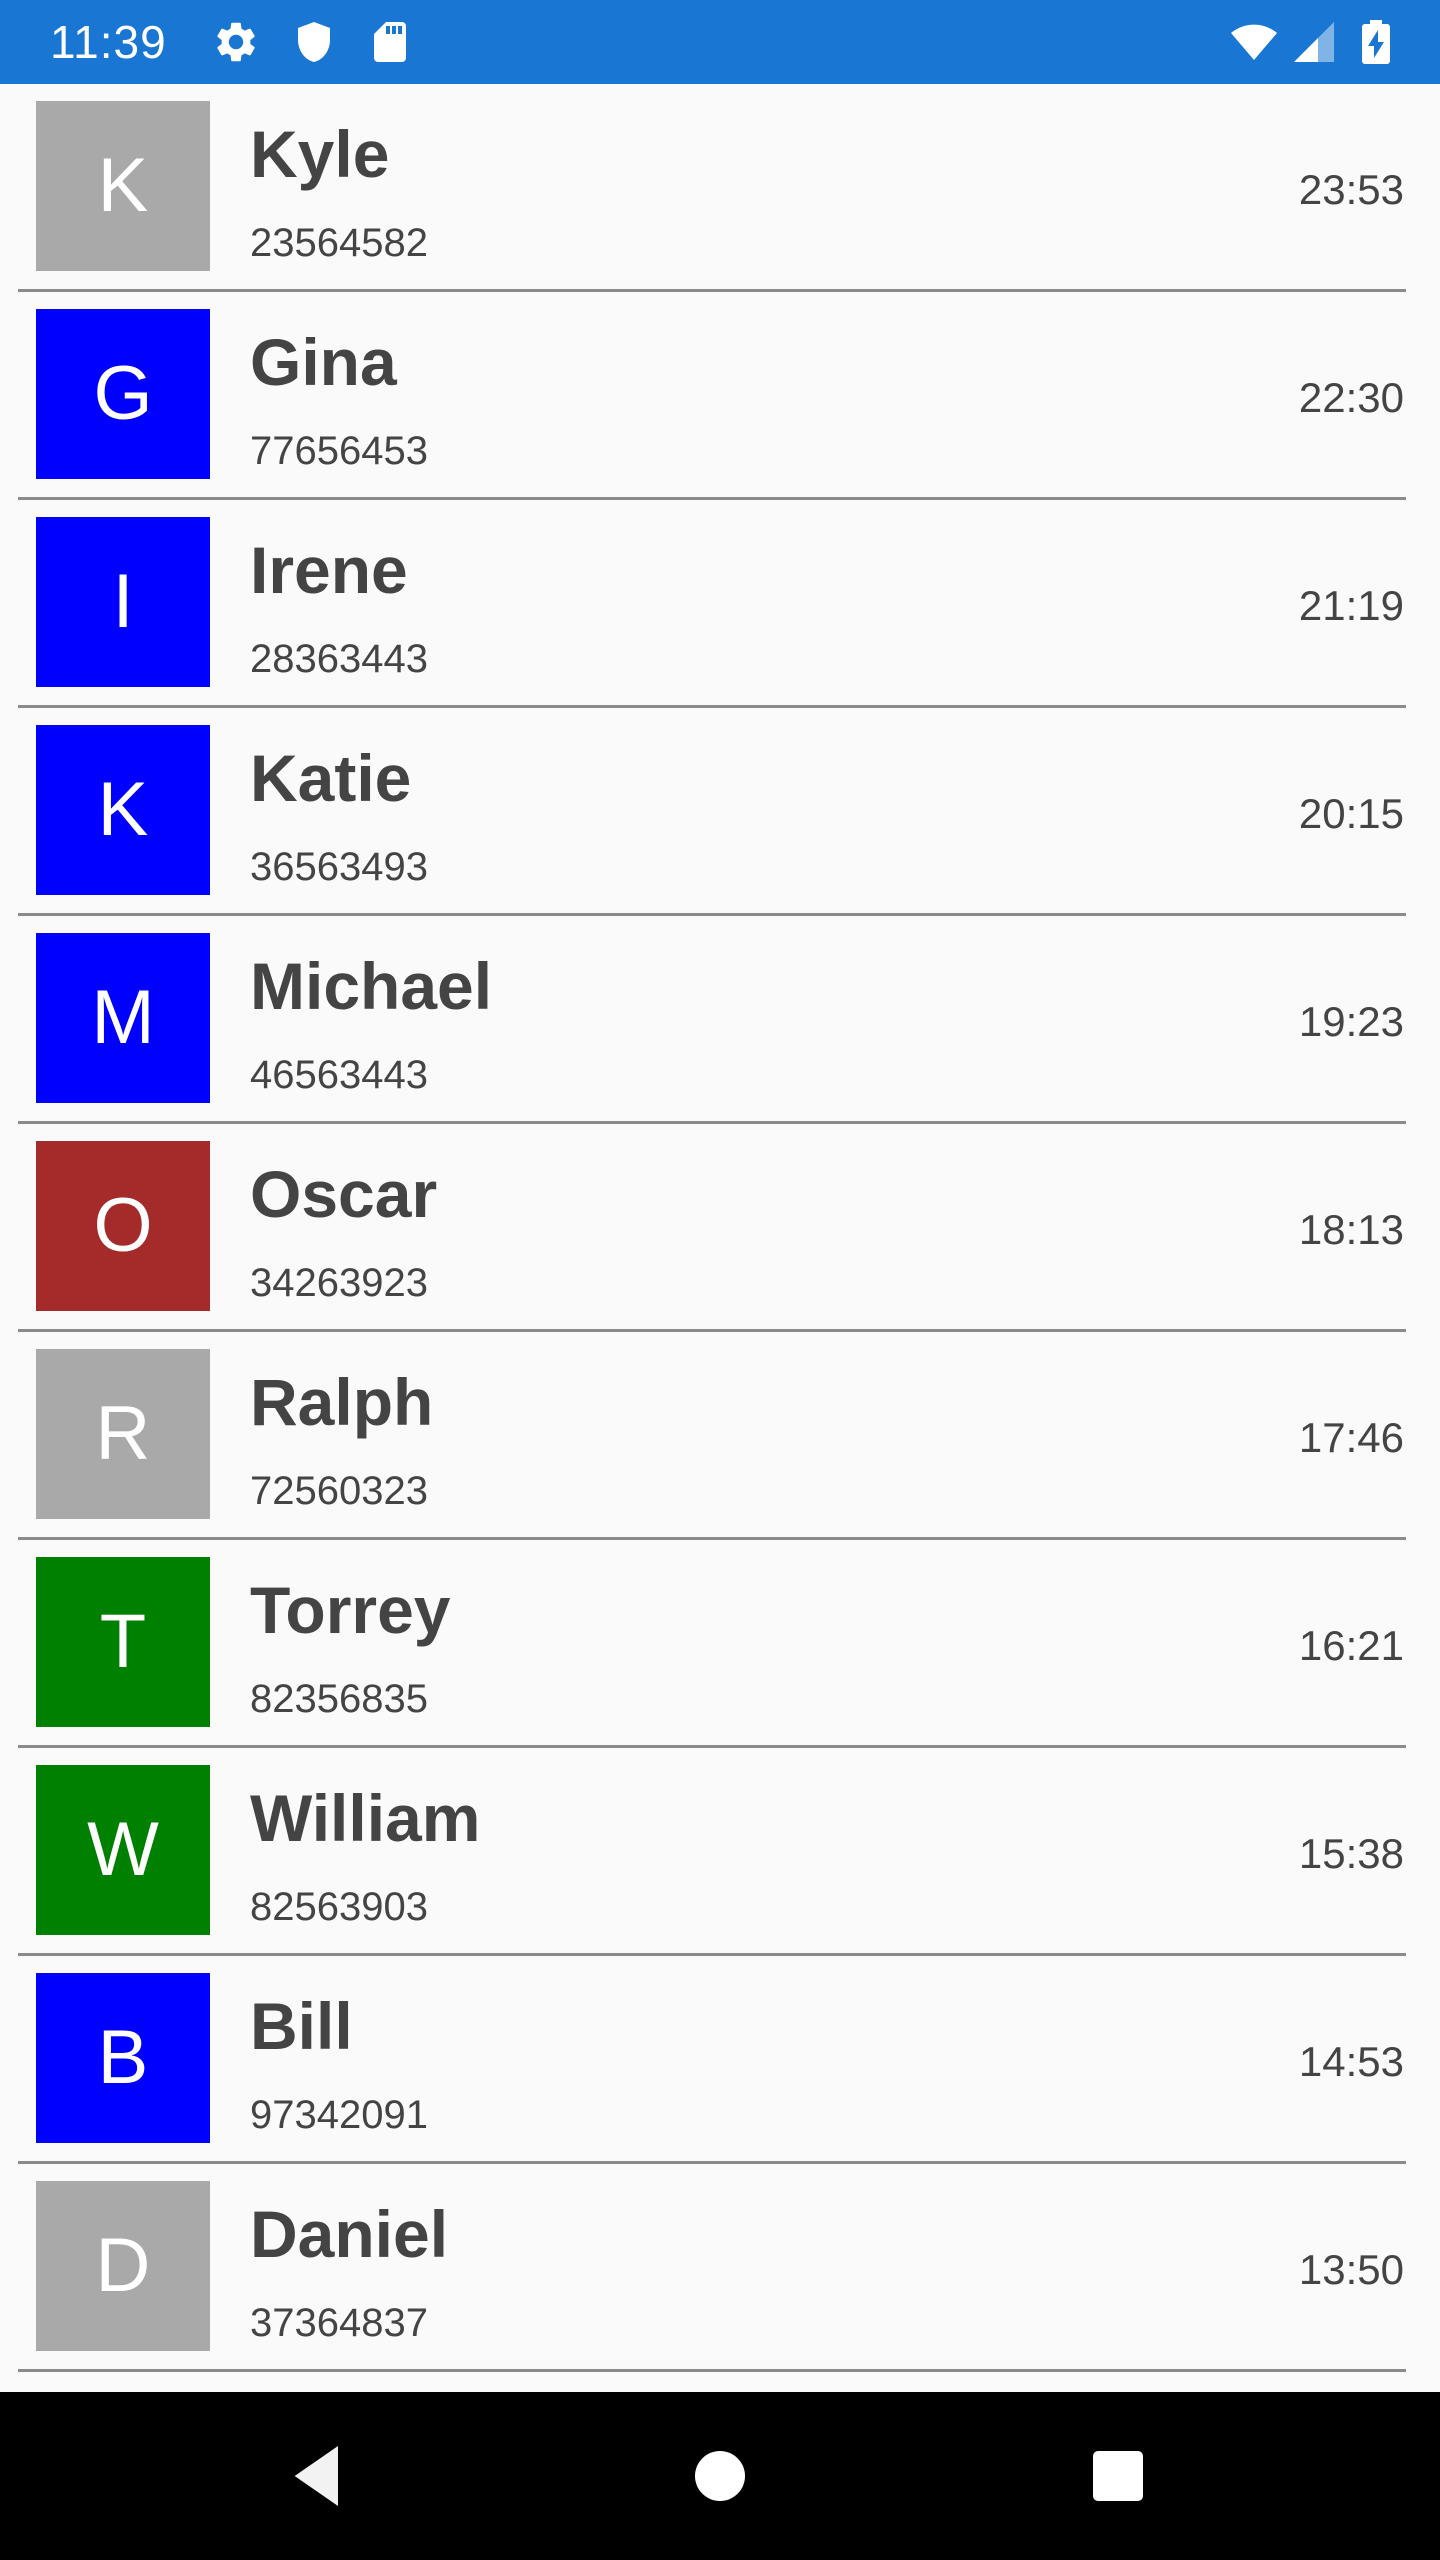 This screenshot has height=2560, width=1440. Describe the element at coordinates (371, 986) in the screenshot. I see `contact-name: Michael` at that location.